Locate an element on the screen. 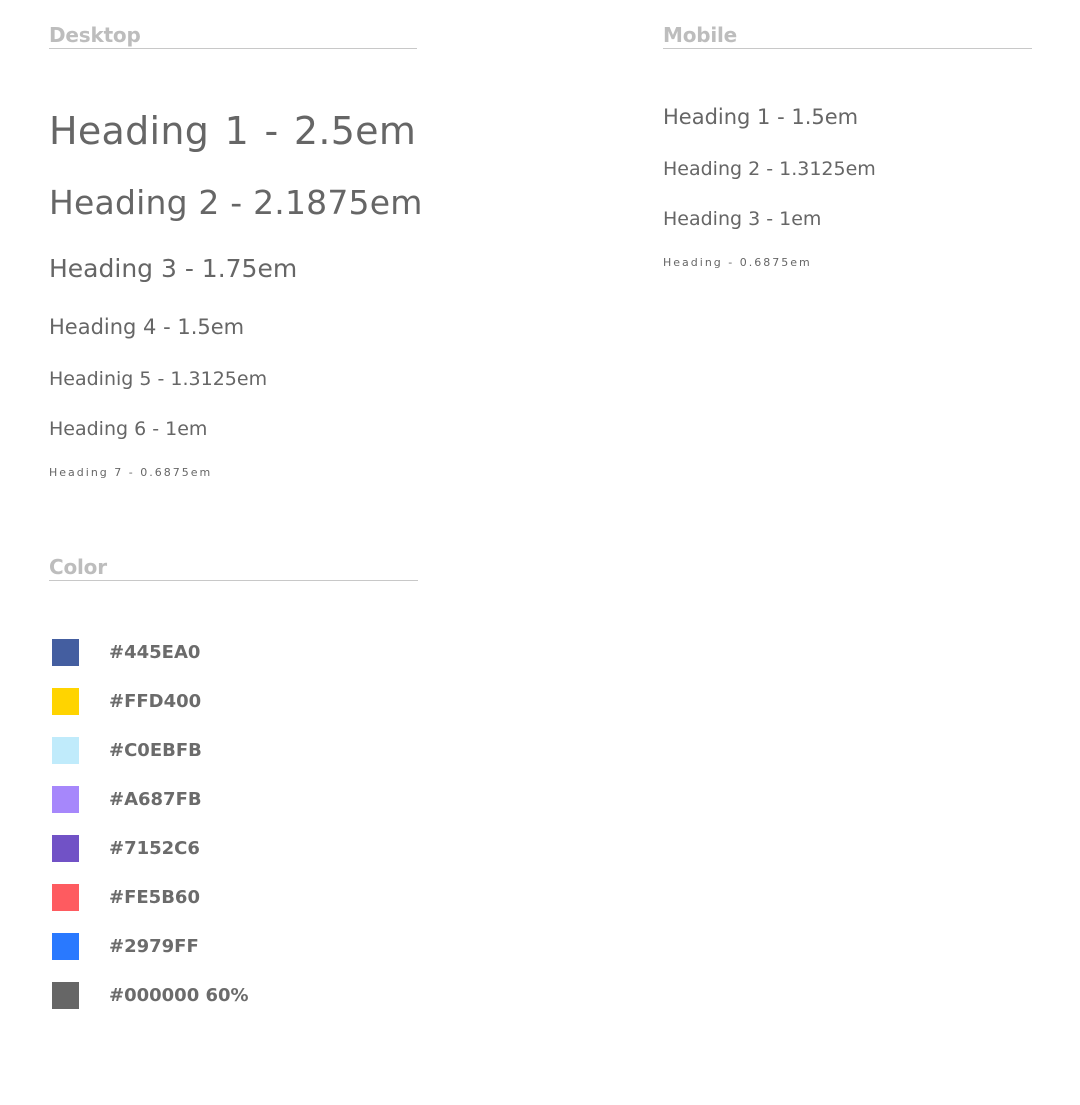 This screenshot has width=1080, height=1105. color-swatch-label: #7152C6 is located at coordinates (154, 848).